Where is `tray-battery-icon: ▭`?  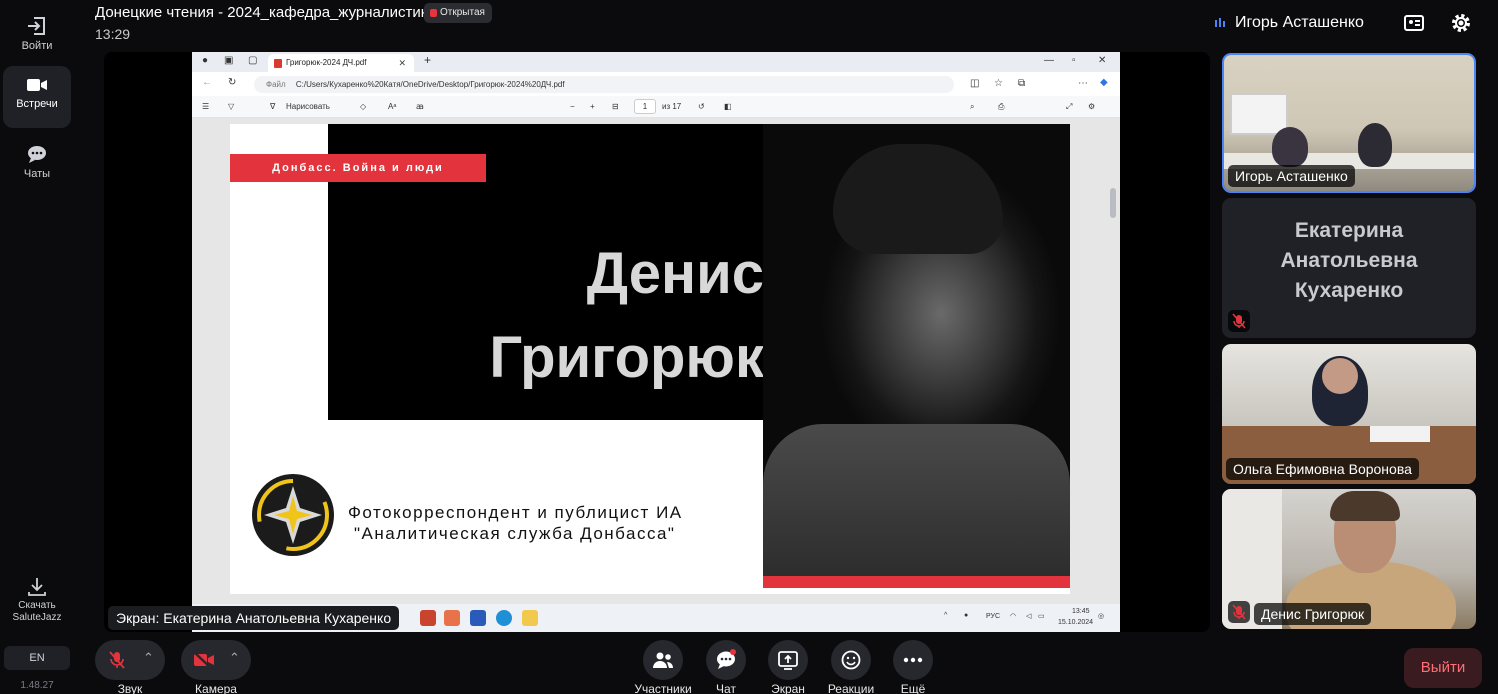
tray-battery-icon: ▭ is located at coordinates (1041, 616).